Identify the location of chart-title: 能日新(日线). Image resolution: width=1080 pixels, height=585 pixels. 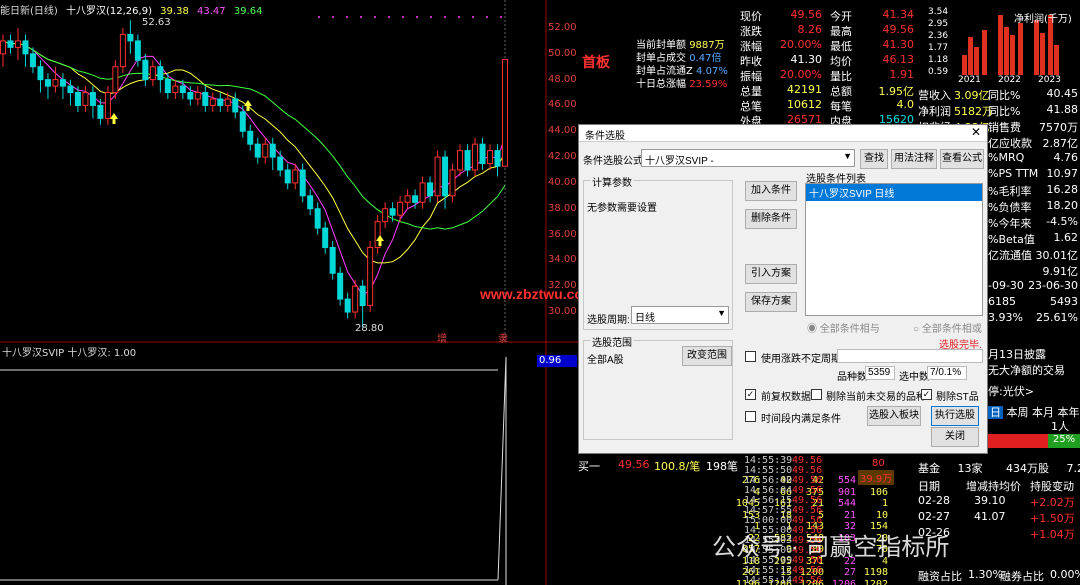
(29, 11).